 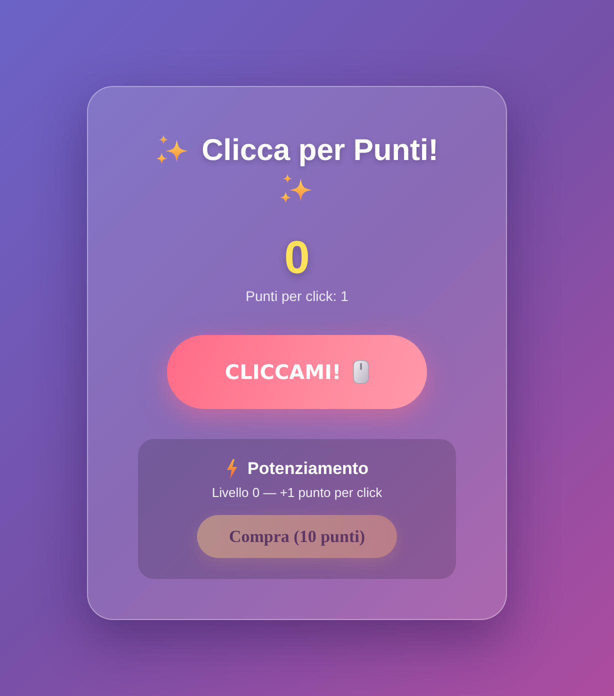 What do you see at coordinates (297, 372) in the screenshot?
I see `click-me-button: CLICCAMI!` at bounding box center [297, 372].